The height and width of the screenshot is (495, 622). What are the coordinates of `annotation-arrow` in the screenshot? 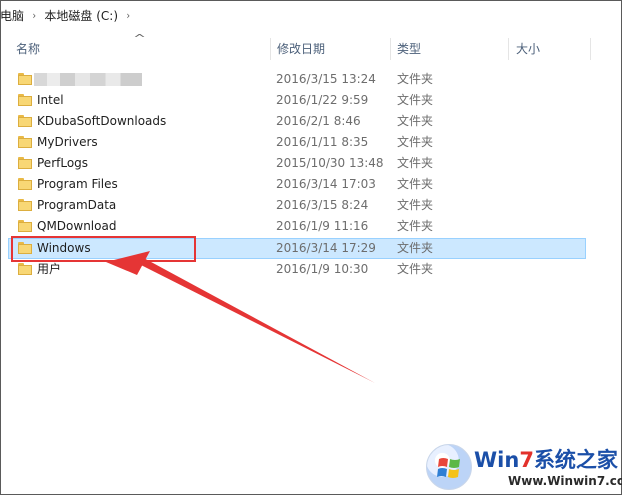 It's located at (240, 317).